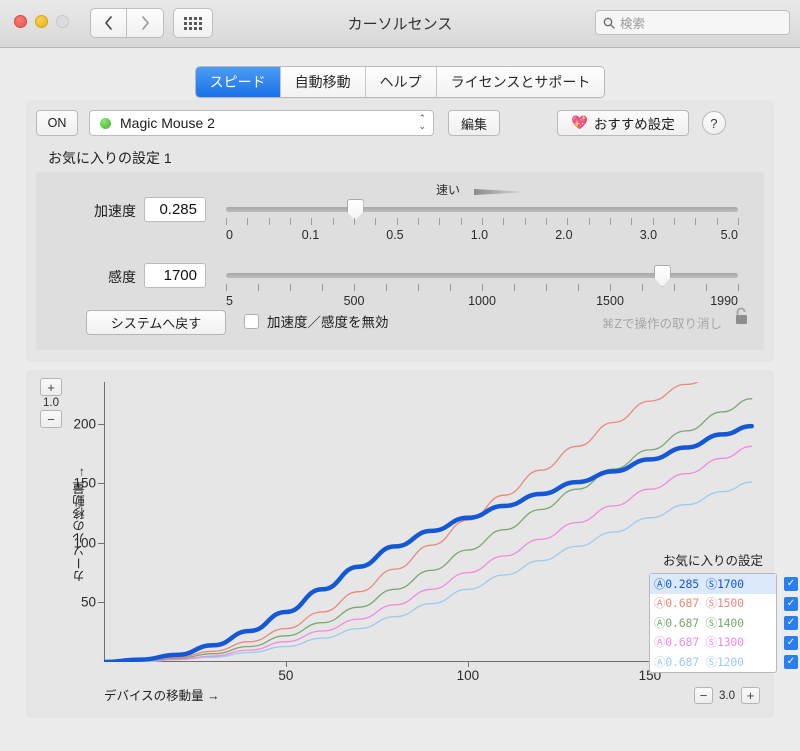 The image size is (800, 751). I want to click on y-axis-tick-label: 150, so click(84, 483).